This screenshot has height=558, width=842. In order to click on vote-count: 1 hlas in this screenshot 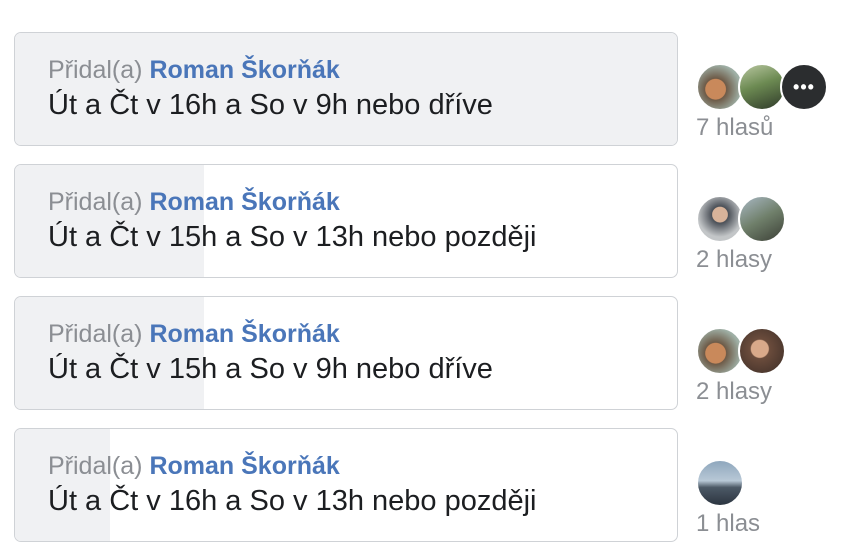, I will do `click(728, 524)`.